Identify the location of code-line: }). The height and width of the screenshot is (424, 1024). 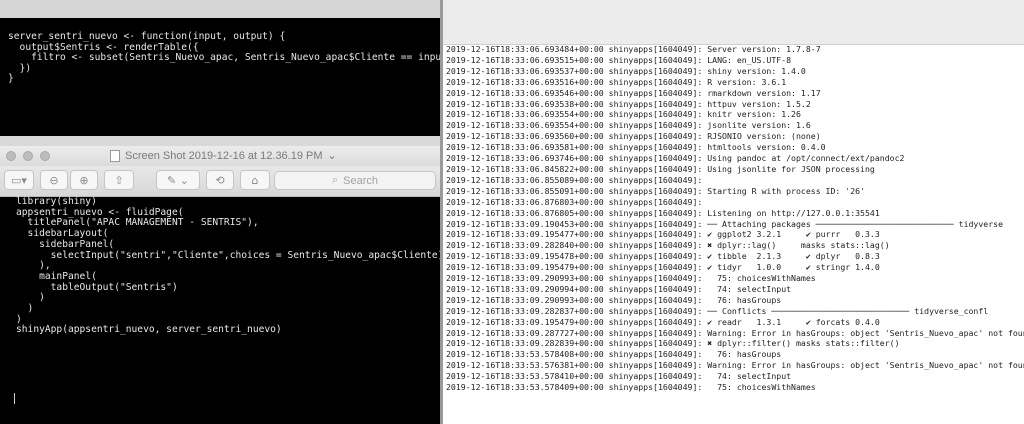
(20, 68).